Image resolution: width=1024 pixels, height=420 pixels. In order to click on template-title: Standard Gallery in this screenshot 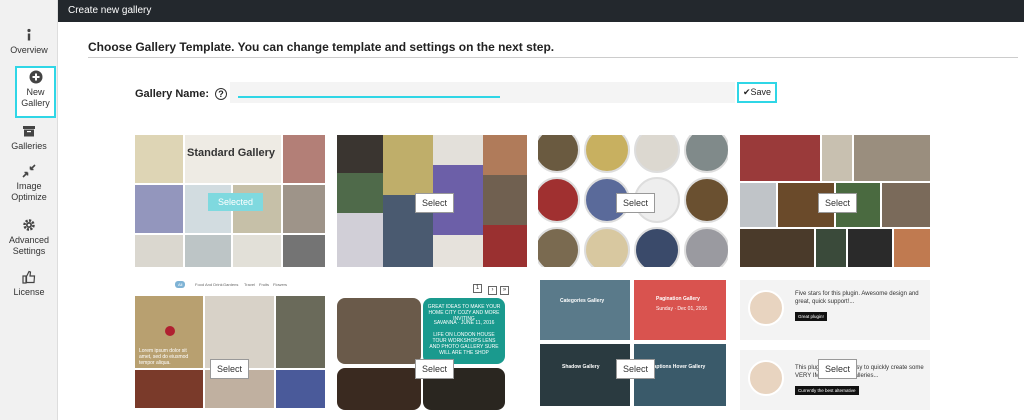, I will do `click(231, 153)`.